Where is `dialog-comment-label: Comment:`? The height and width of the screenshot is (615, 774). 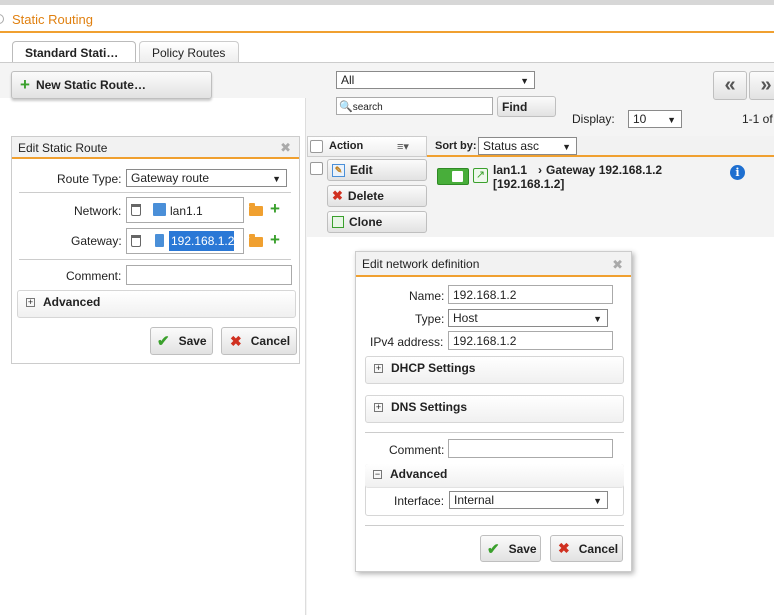 dialog-comment-label: Comment: is located at coordinates (417, 450).